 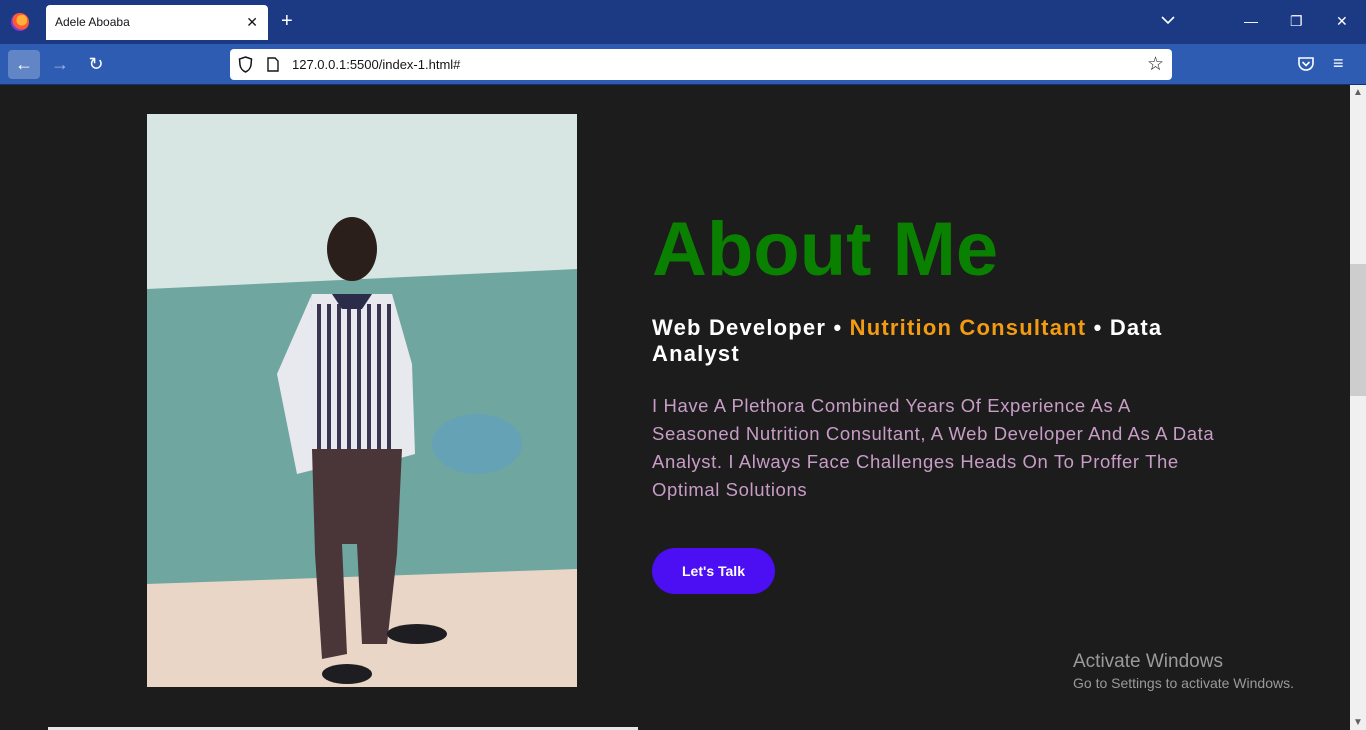 I want to click on lets-talk-button: Let's Talk, so click(x=713, y=571).